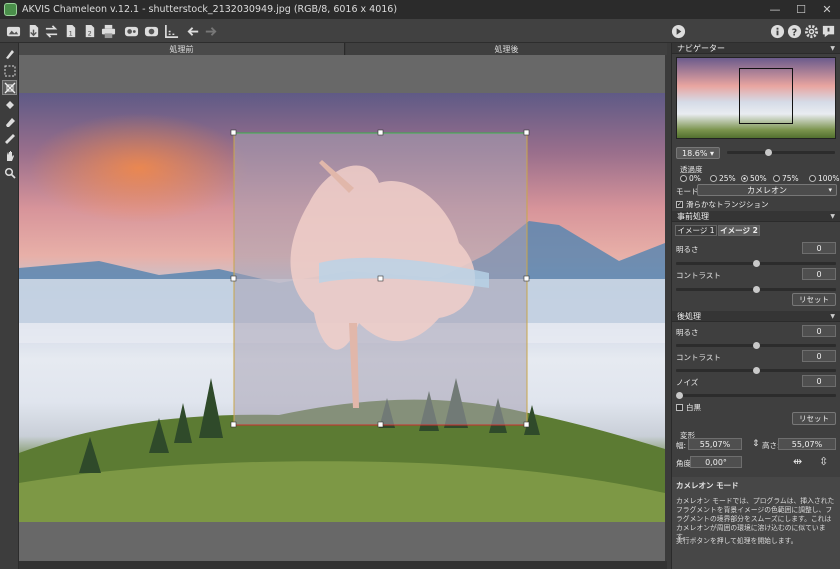  I want to click on run-icon, so click(678, 31).